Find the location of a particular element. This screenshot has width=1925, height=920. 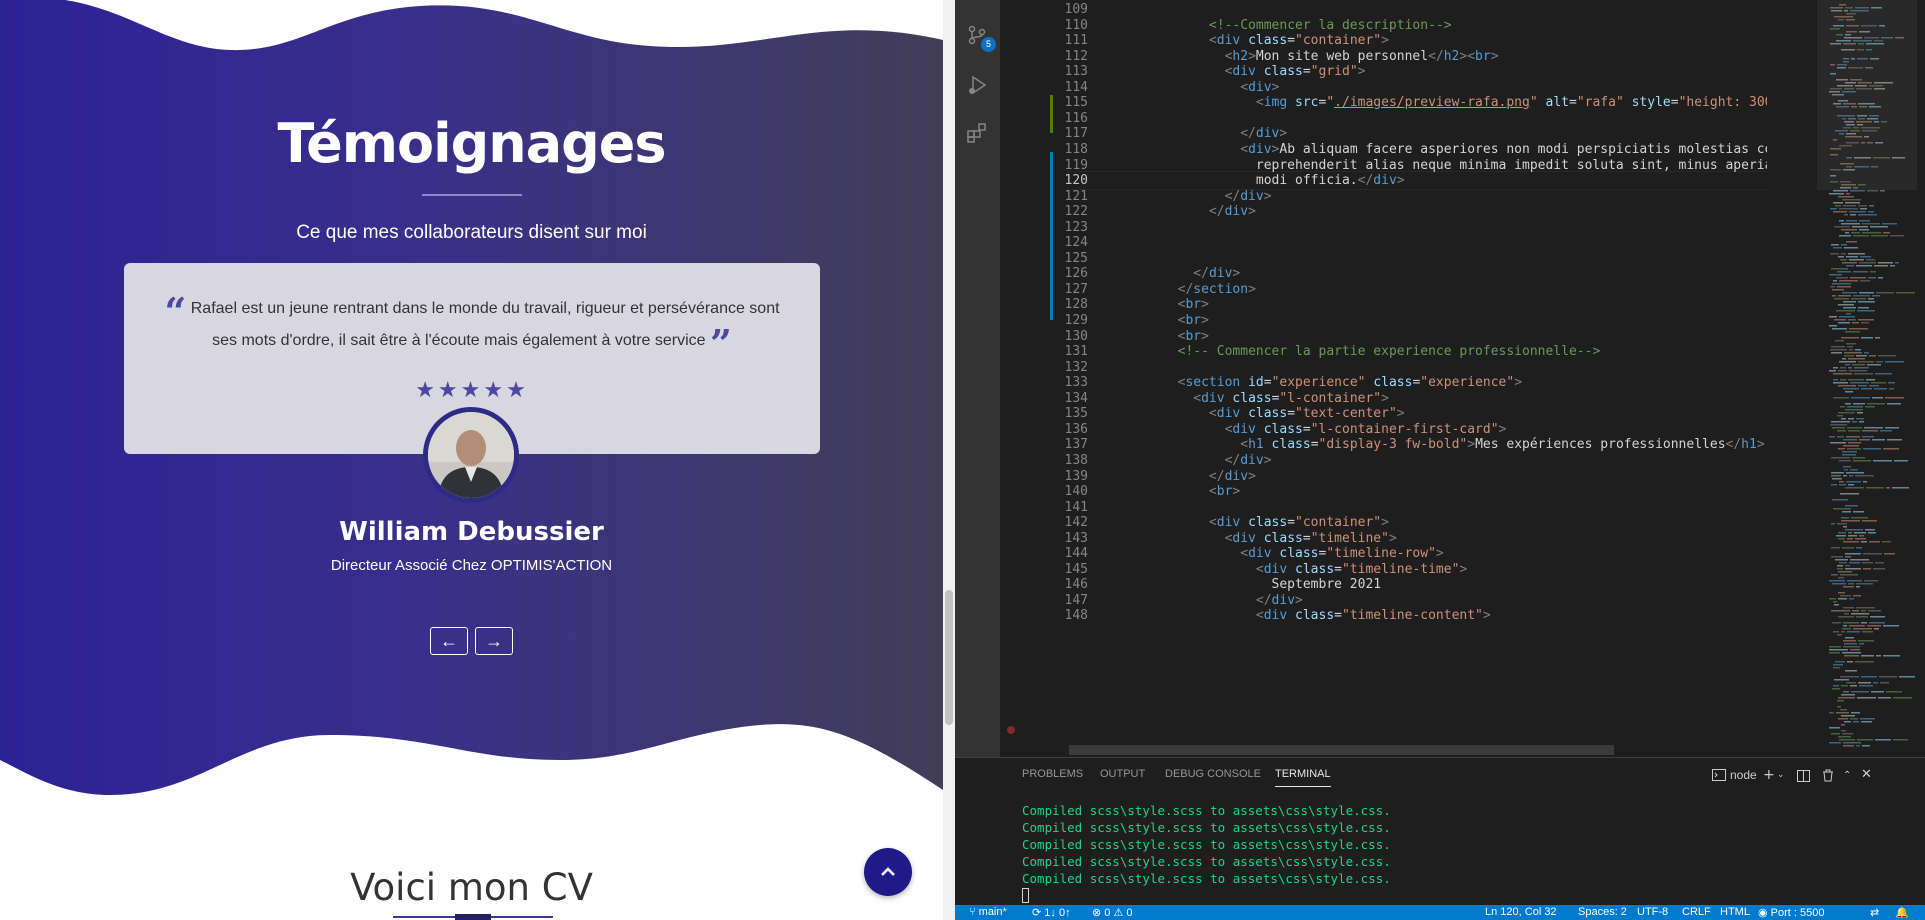

terminal-dropdown-icon: ⌄ is located at coordinates (1781, 775).